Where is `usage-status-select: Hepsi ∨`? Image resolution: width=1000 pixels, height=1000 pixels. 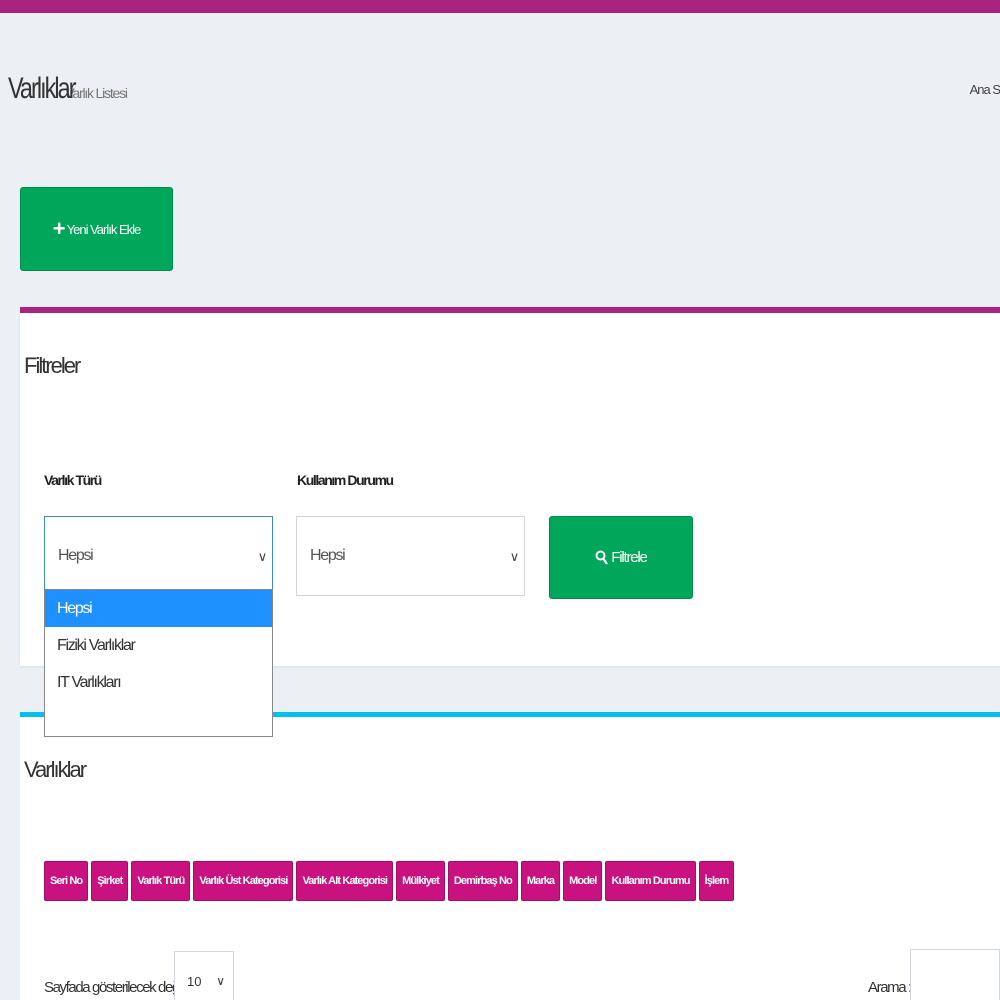 usage-status-select: Hepsi ∨ is located at coordinates (410, 556).